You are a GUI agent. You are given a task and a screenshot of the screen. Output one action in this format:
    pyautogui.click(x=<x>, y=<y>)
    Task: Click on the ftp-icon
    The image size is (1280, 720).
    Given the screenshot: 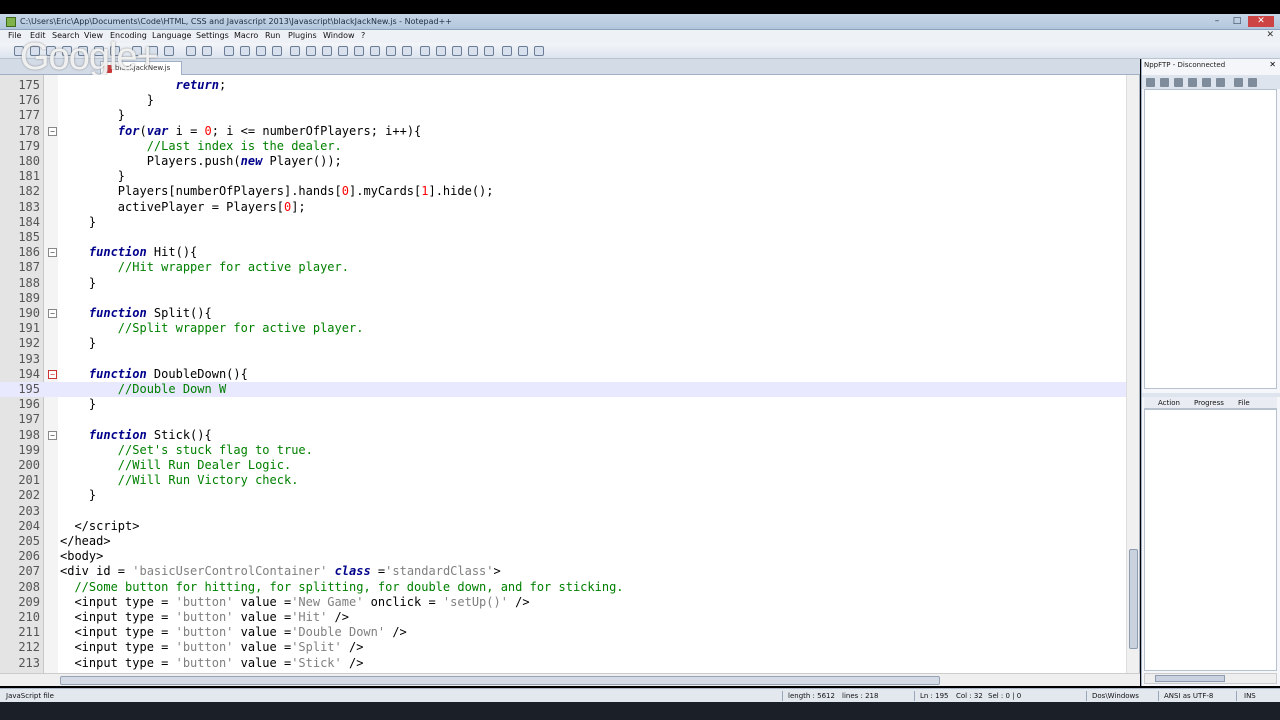 What is the action you would take?
    pyautogui.click(x=507, y=51)
    